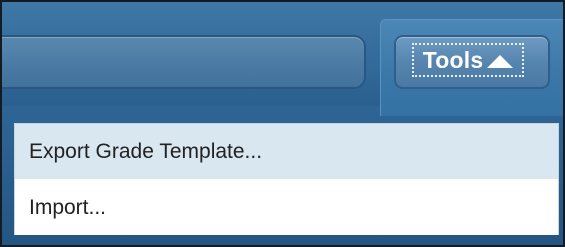 The height and width of the screenshot is (247, 565). What do you see at coordinates (500, 61) in the screenshot?
I see `triangle-up-icon` at bounding box center [500, 61].